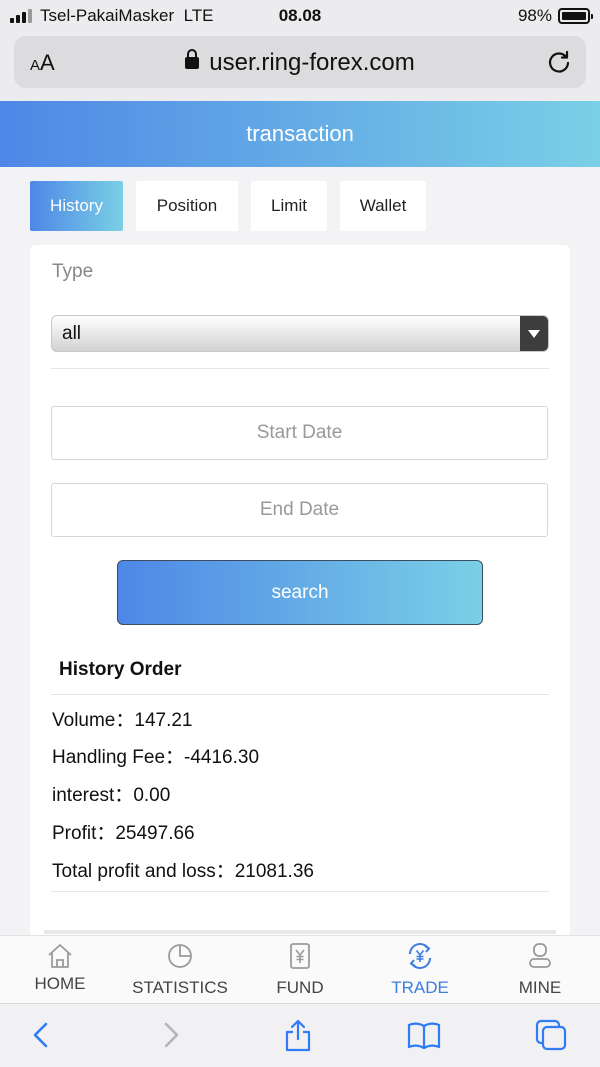 This screenshot has height=1067, width=600. Describe the element at coordinates (155, 833) in the screenshot. I see `profit-value: 25497.66` at that location.